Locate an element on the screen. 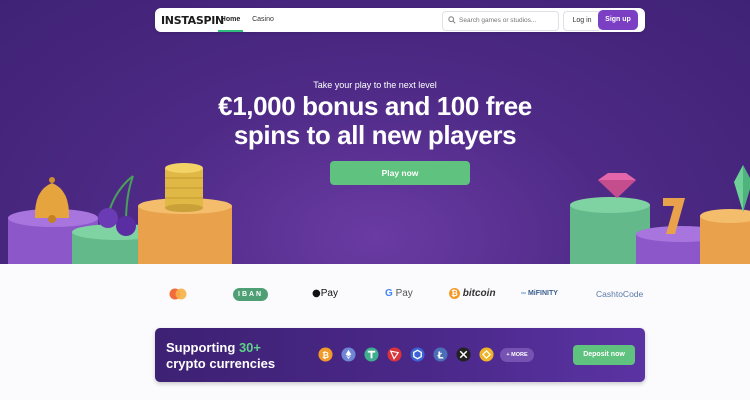  iban-label: IBAN is located at coordinates (251, 294).